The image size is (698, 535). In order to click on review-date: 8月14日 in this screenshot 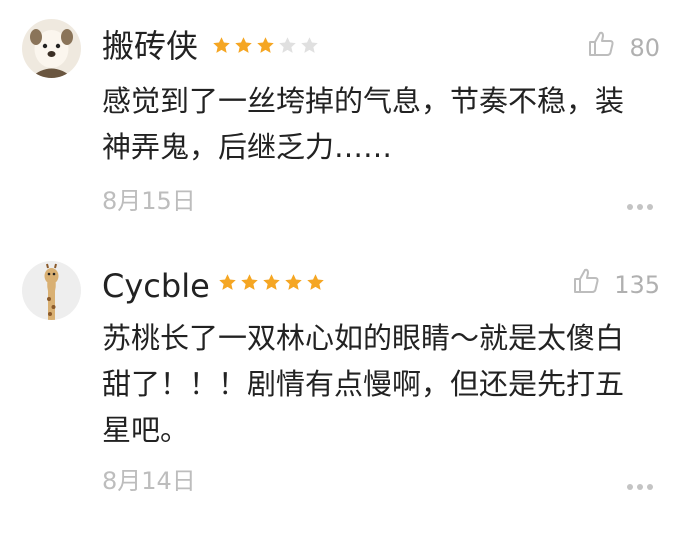, I will do `click(149, 481)`.